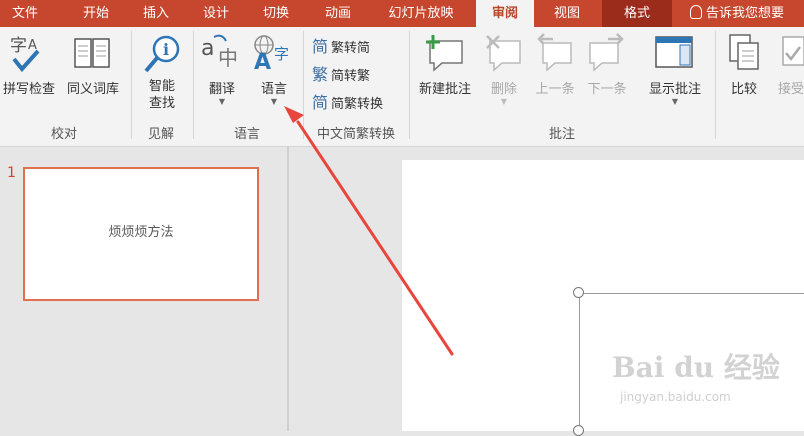  I want to click on slide-thumbnail-text: 烦烦烦方法, so click(141, 232).